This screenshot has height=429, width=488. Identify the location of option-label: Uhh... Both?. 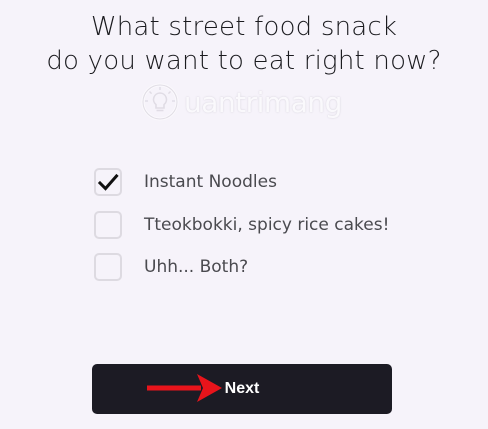
(196, 267).